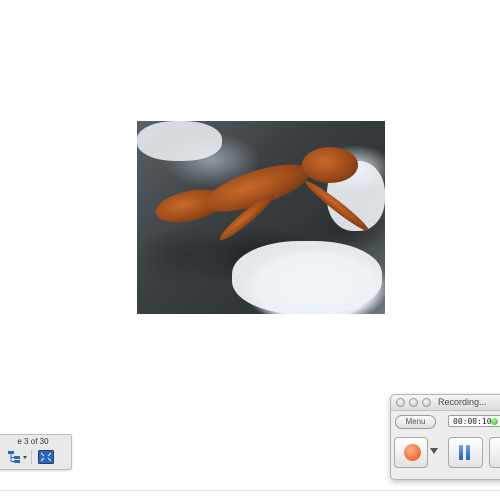 This screenshot has width=500, height=500. Describe the element at coordinates (434, 451) in the screenshot. I see `record-options-dropdown` at that location.